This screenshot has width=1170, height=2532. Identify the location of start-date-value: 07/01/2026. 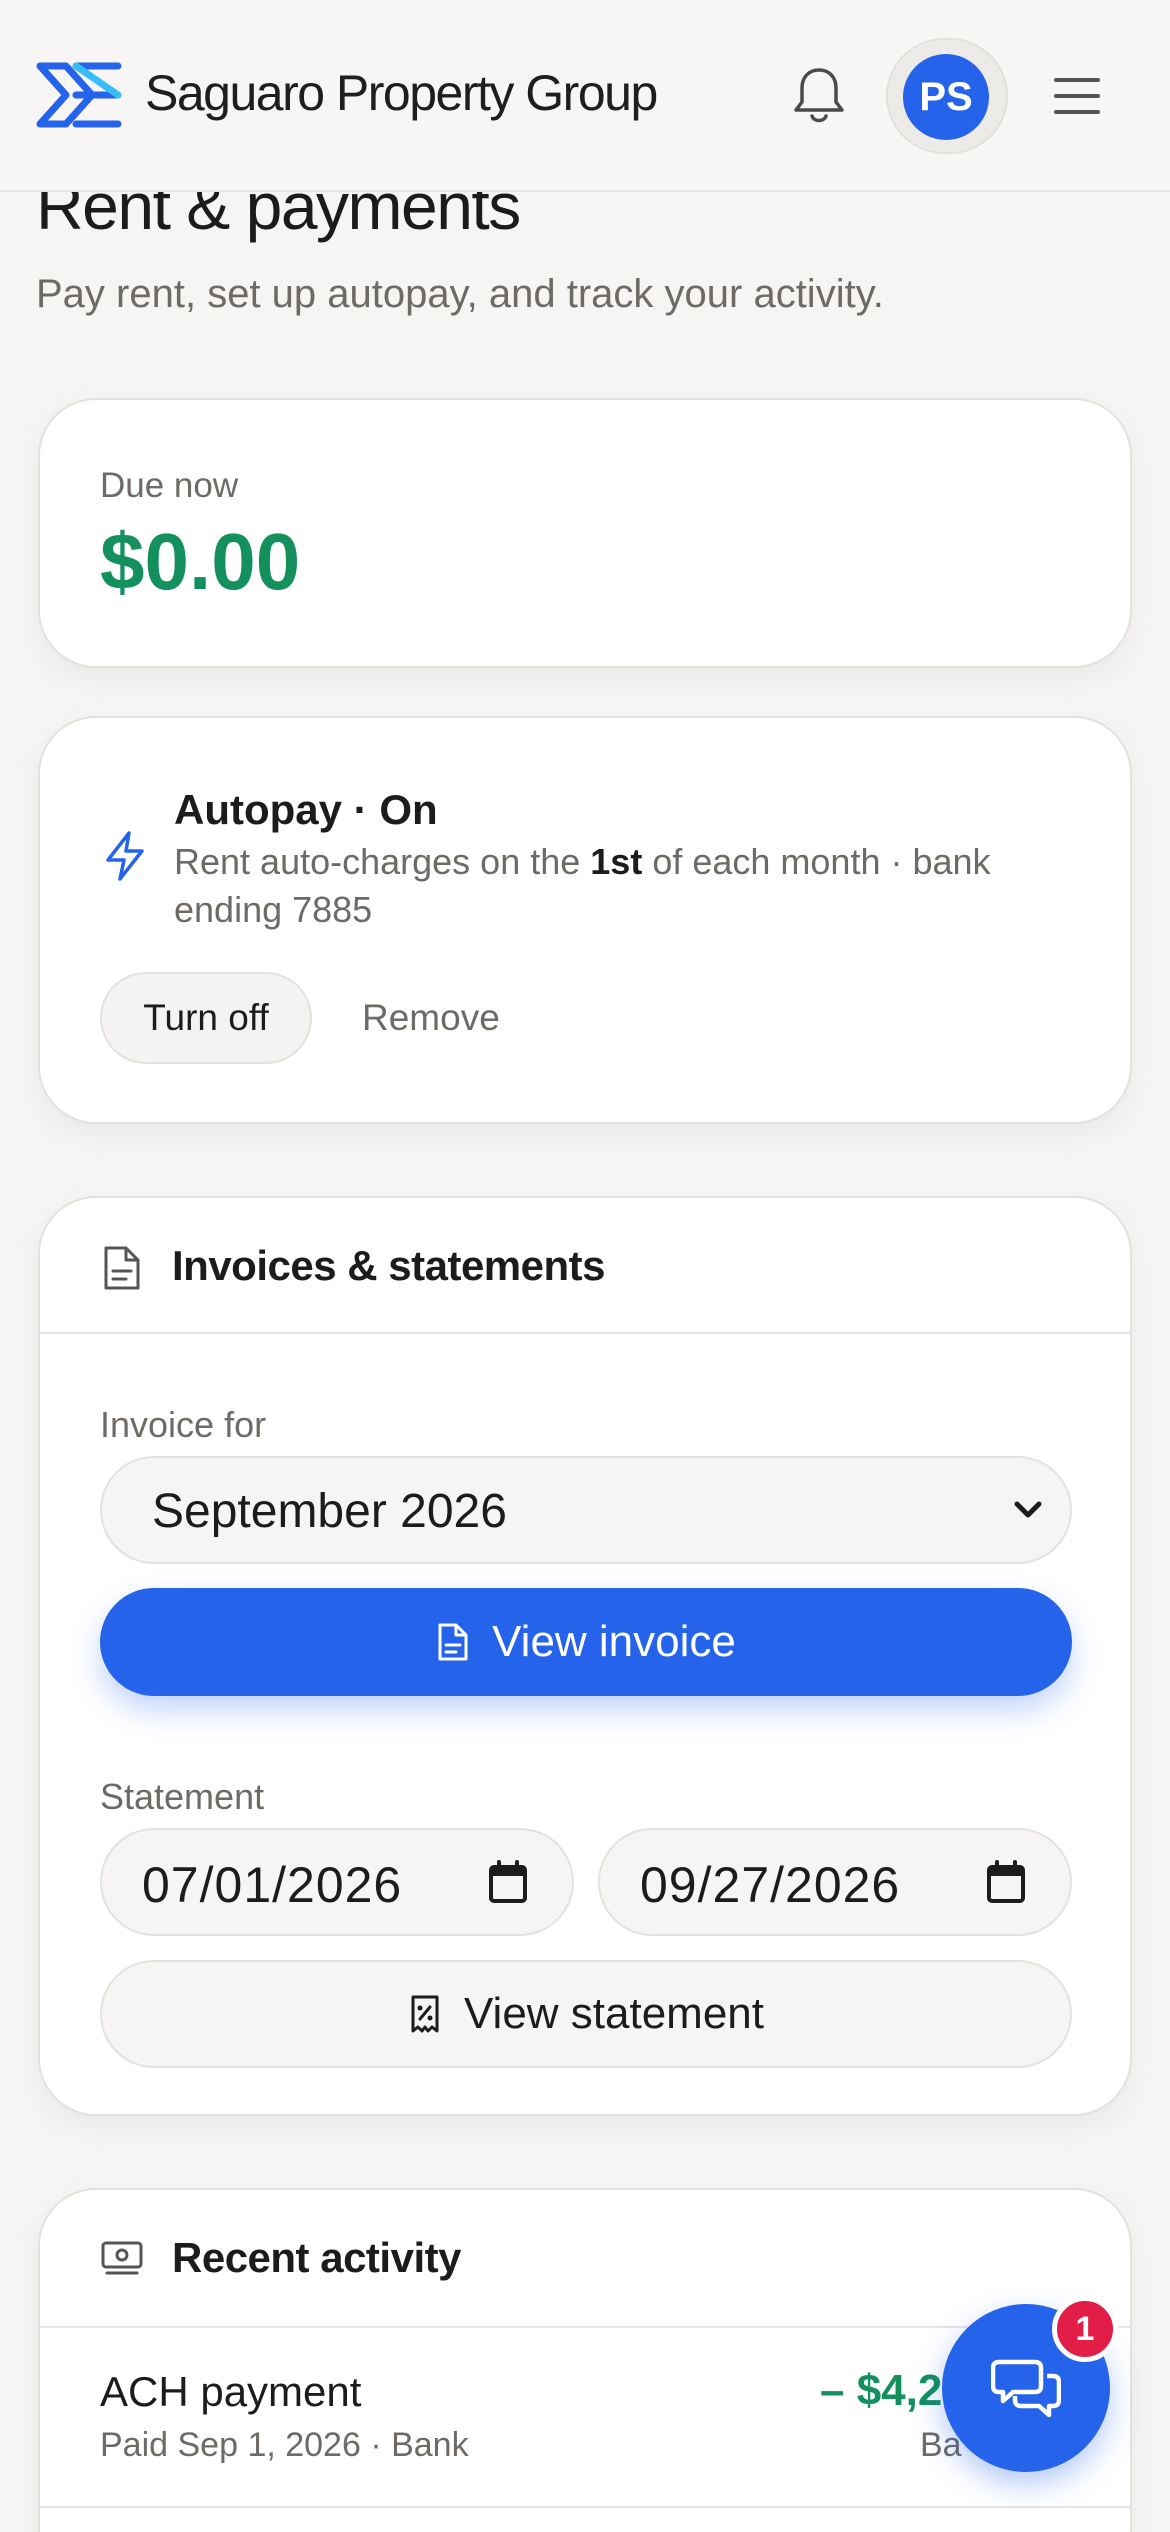
(272, 1885).